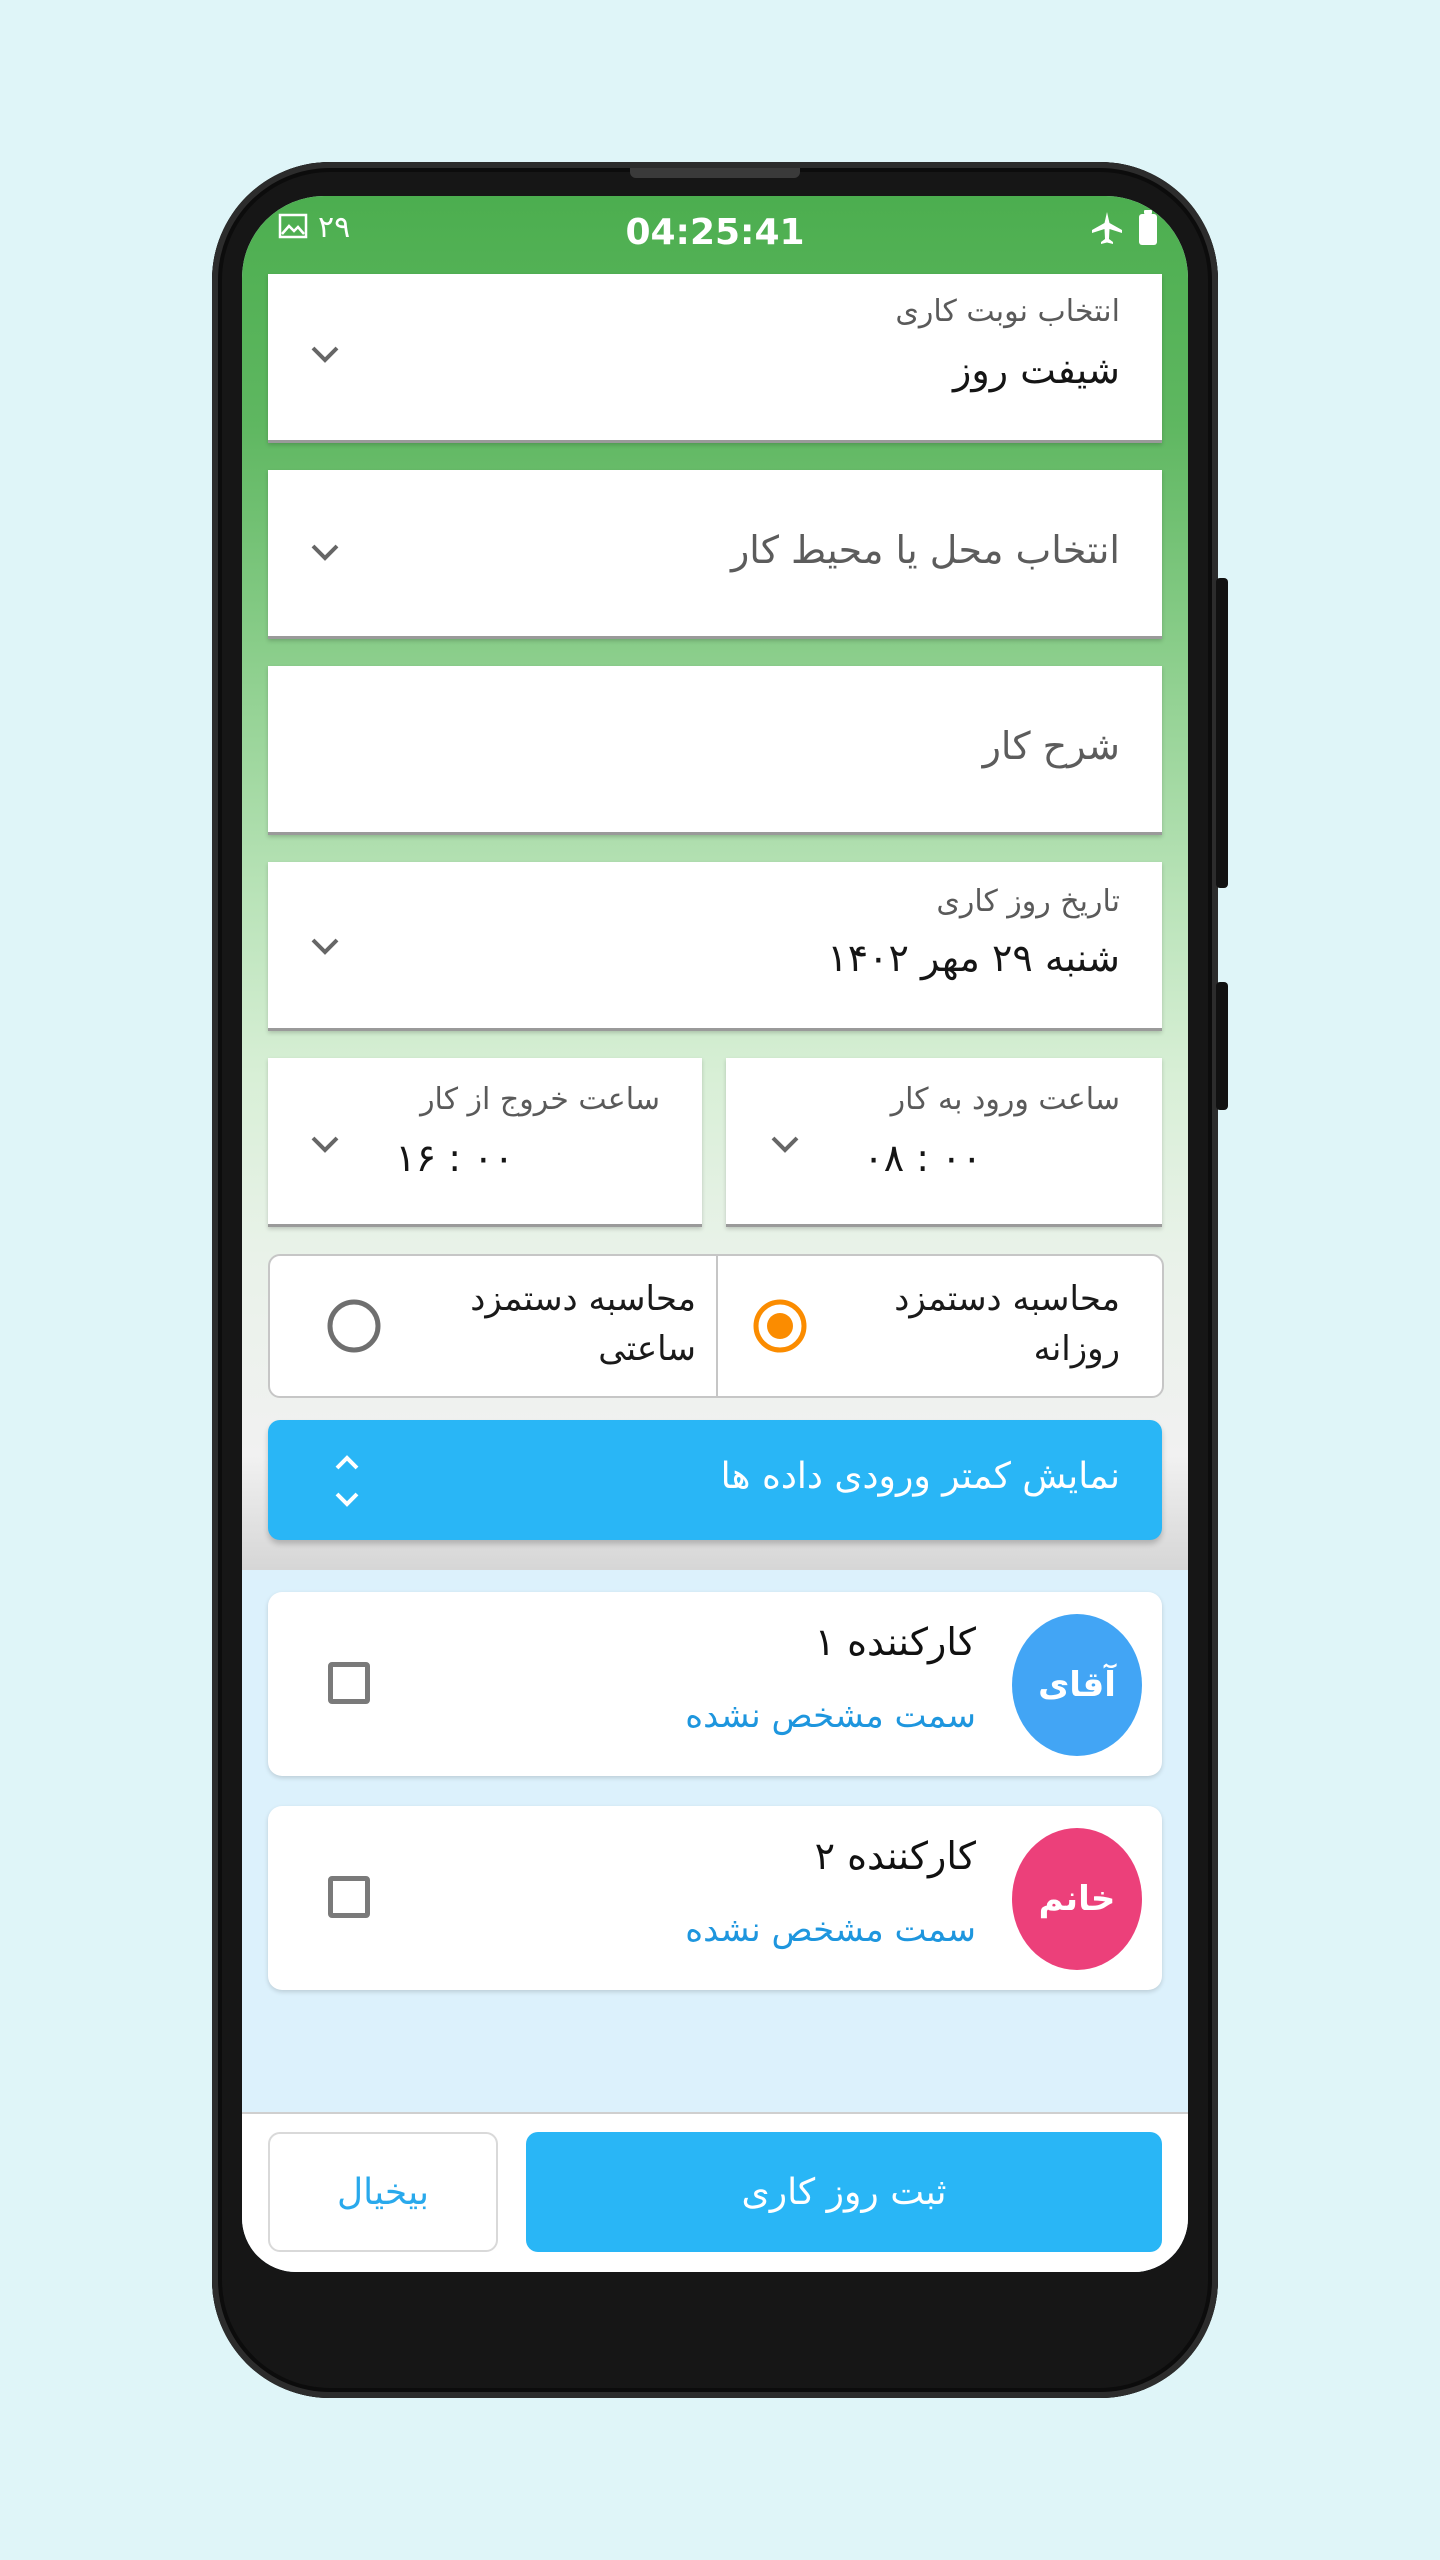 The height and width of the screenshot is (2560, 1440). I want to click on time-out-select: ساعت خروج از کار ۱۶ : ۰۰, so click(485, 1142).